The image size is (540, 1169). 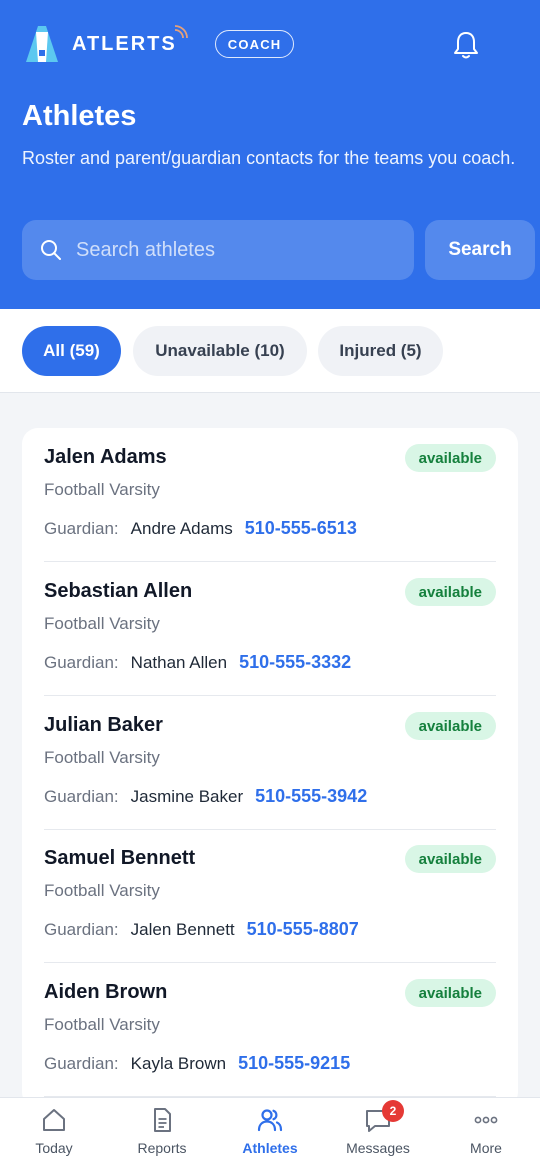 I want to click on search-box, so click(x=218, y=250).